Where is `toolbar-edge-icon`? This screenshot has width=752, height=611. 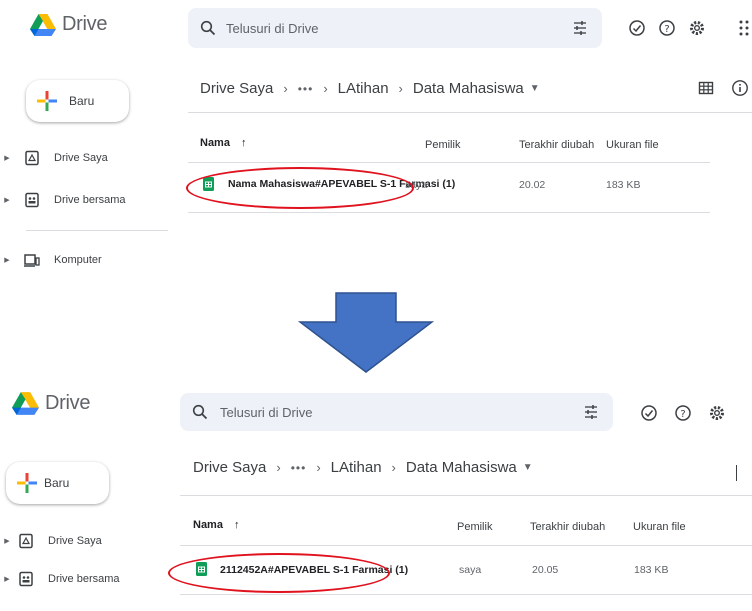
toolbar-edge-icon is located at coordinates (736, 473).